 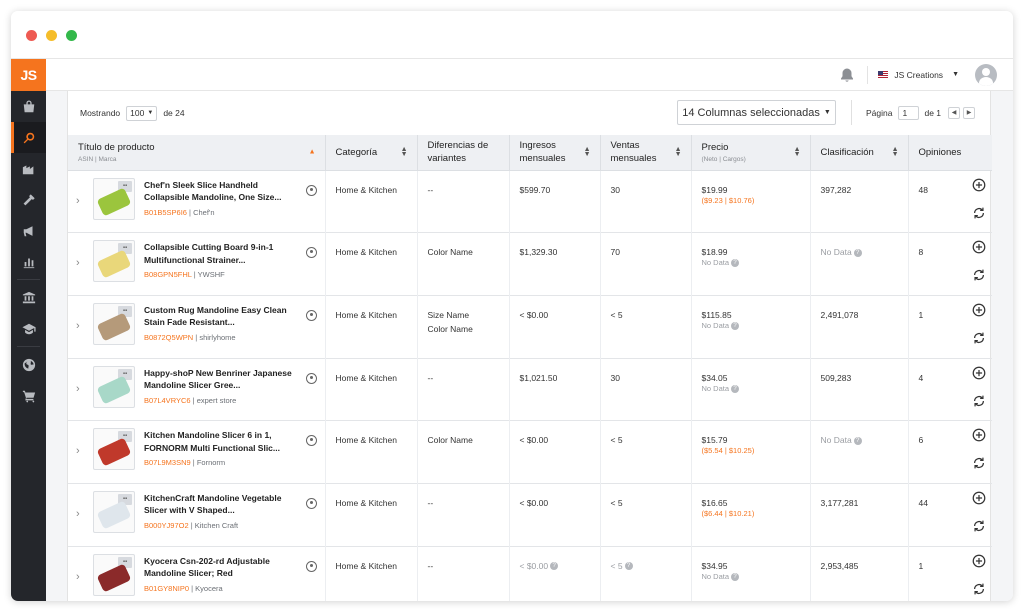 What do you see at coordinates (197, 153) in the screenshot?
I see `column-header-product: Título de producto ASIN | Marca ▲` at bounding box center [197, 153].